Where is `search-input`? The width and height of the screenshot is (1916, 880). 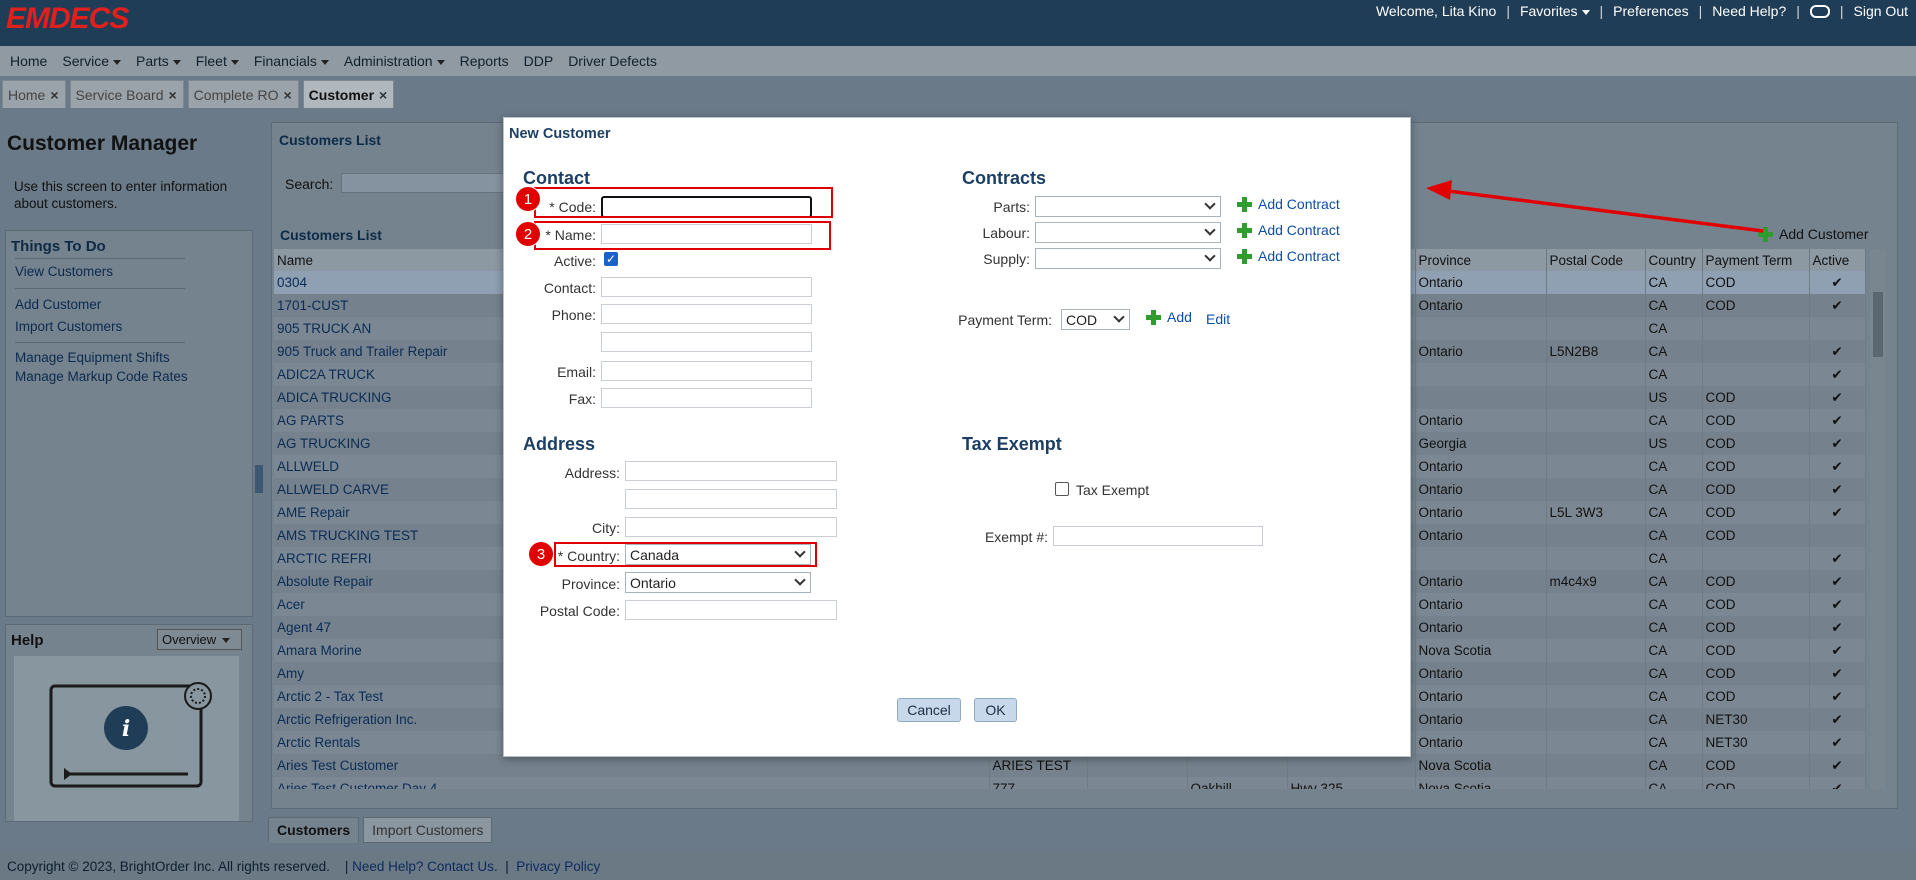 search-input is located at coordinates (426, 183).